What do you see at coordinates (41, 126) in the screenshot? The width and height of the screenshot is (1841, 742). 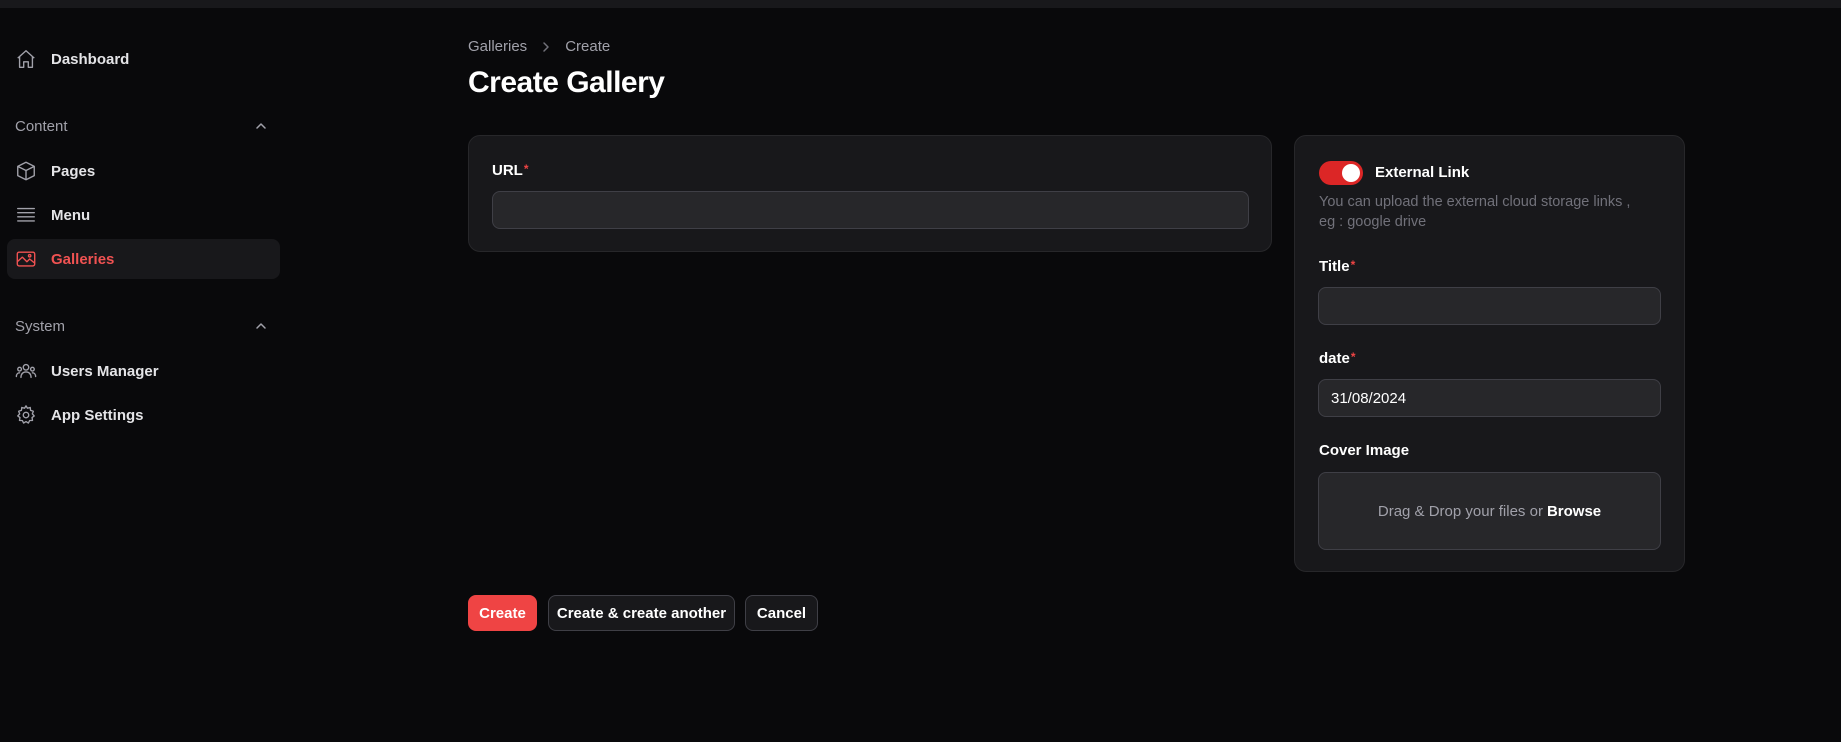 I see `sidebar-group-label: Content` at bounding box center [41, 126].